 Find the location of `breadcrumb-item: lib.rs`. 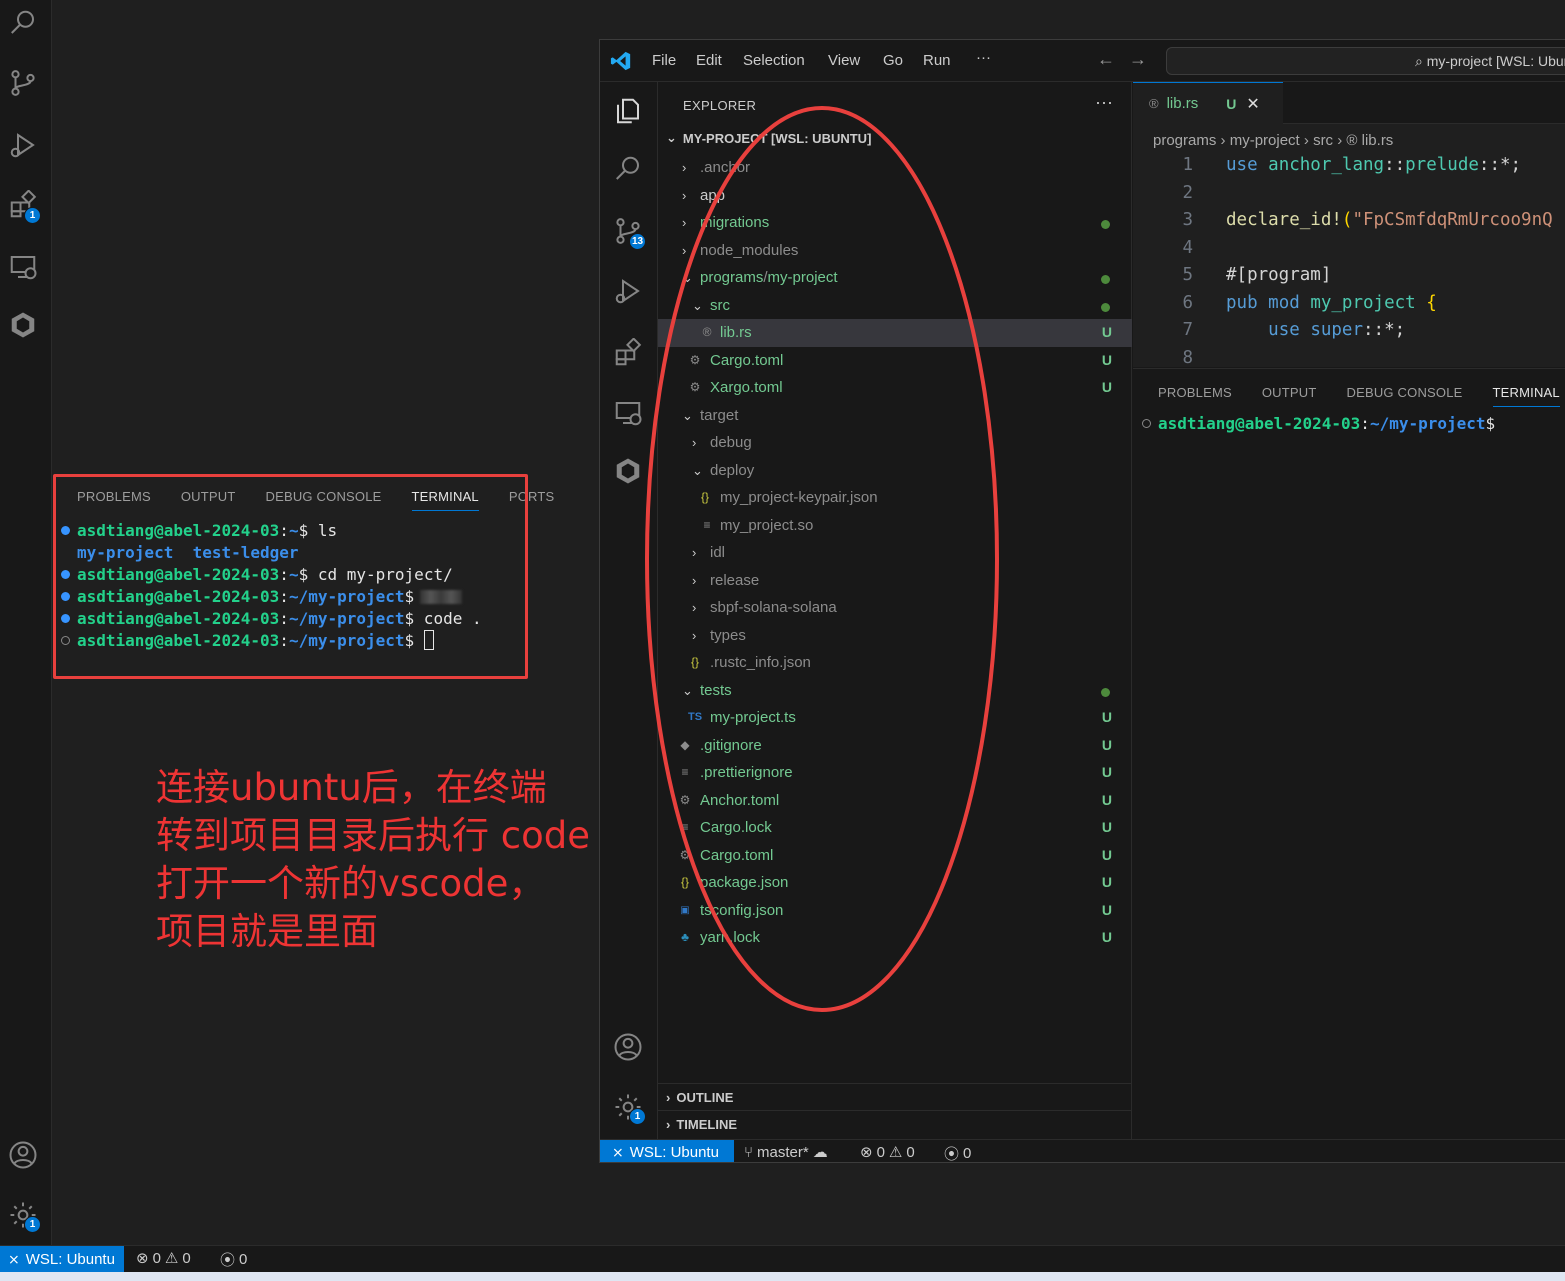

breadcrumb-item: lib.rs is located at coordinates (1378, 140).